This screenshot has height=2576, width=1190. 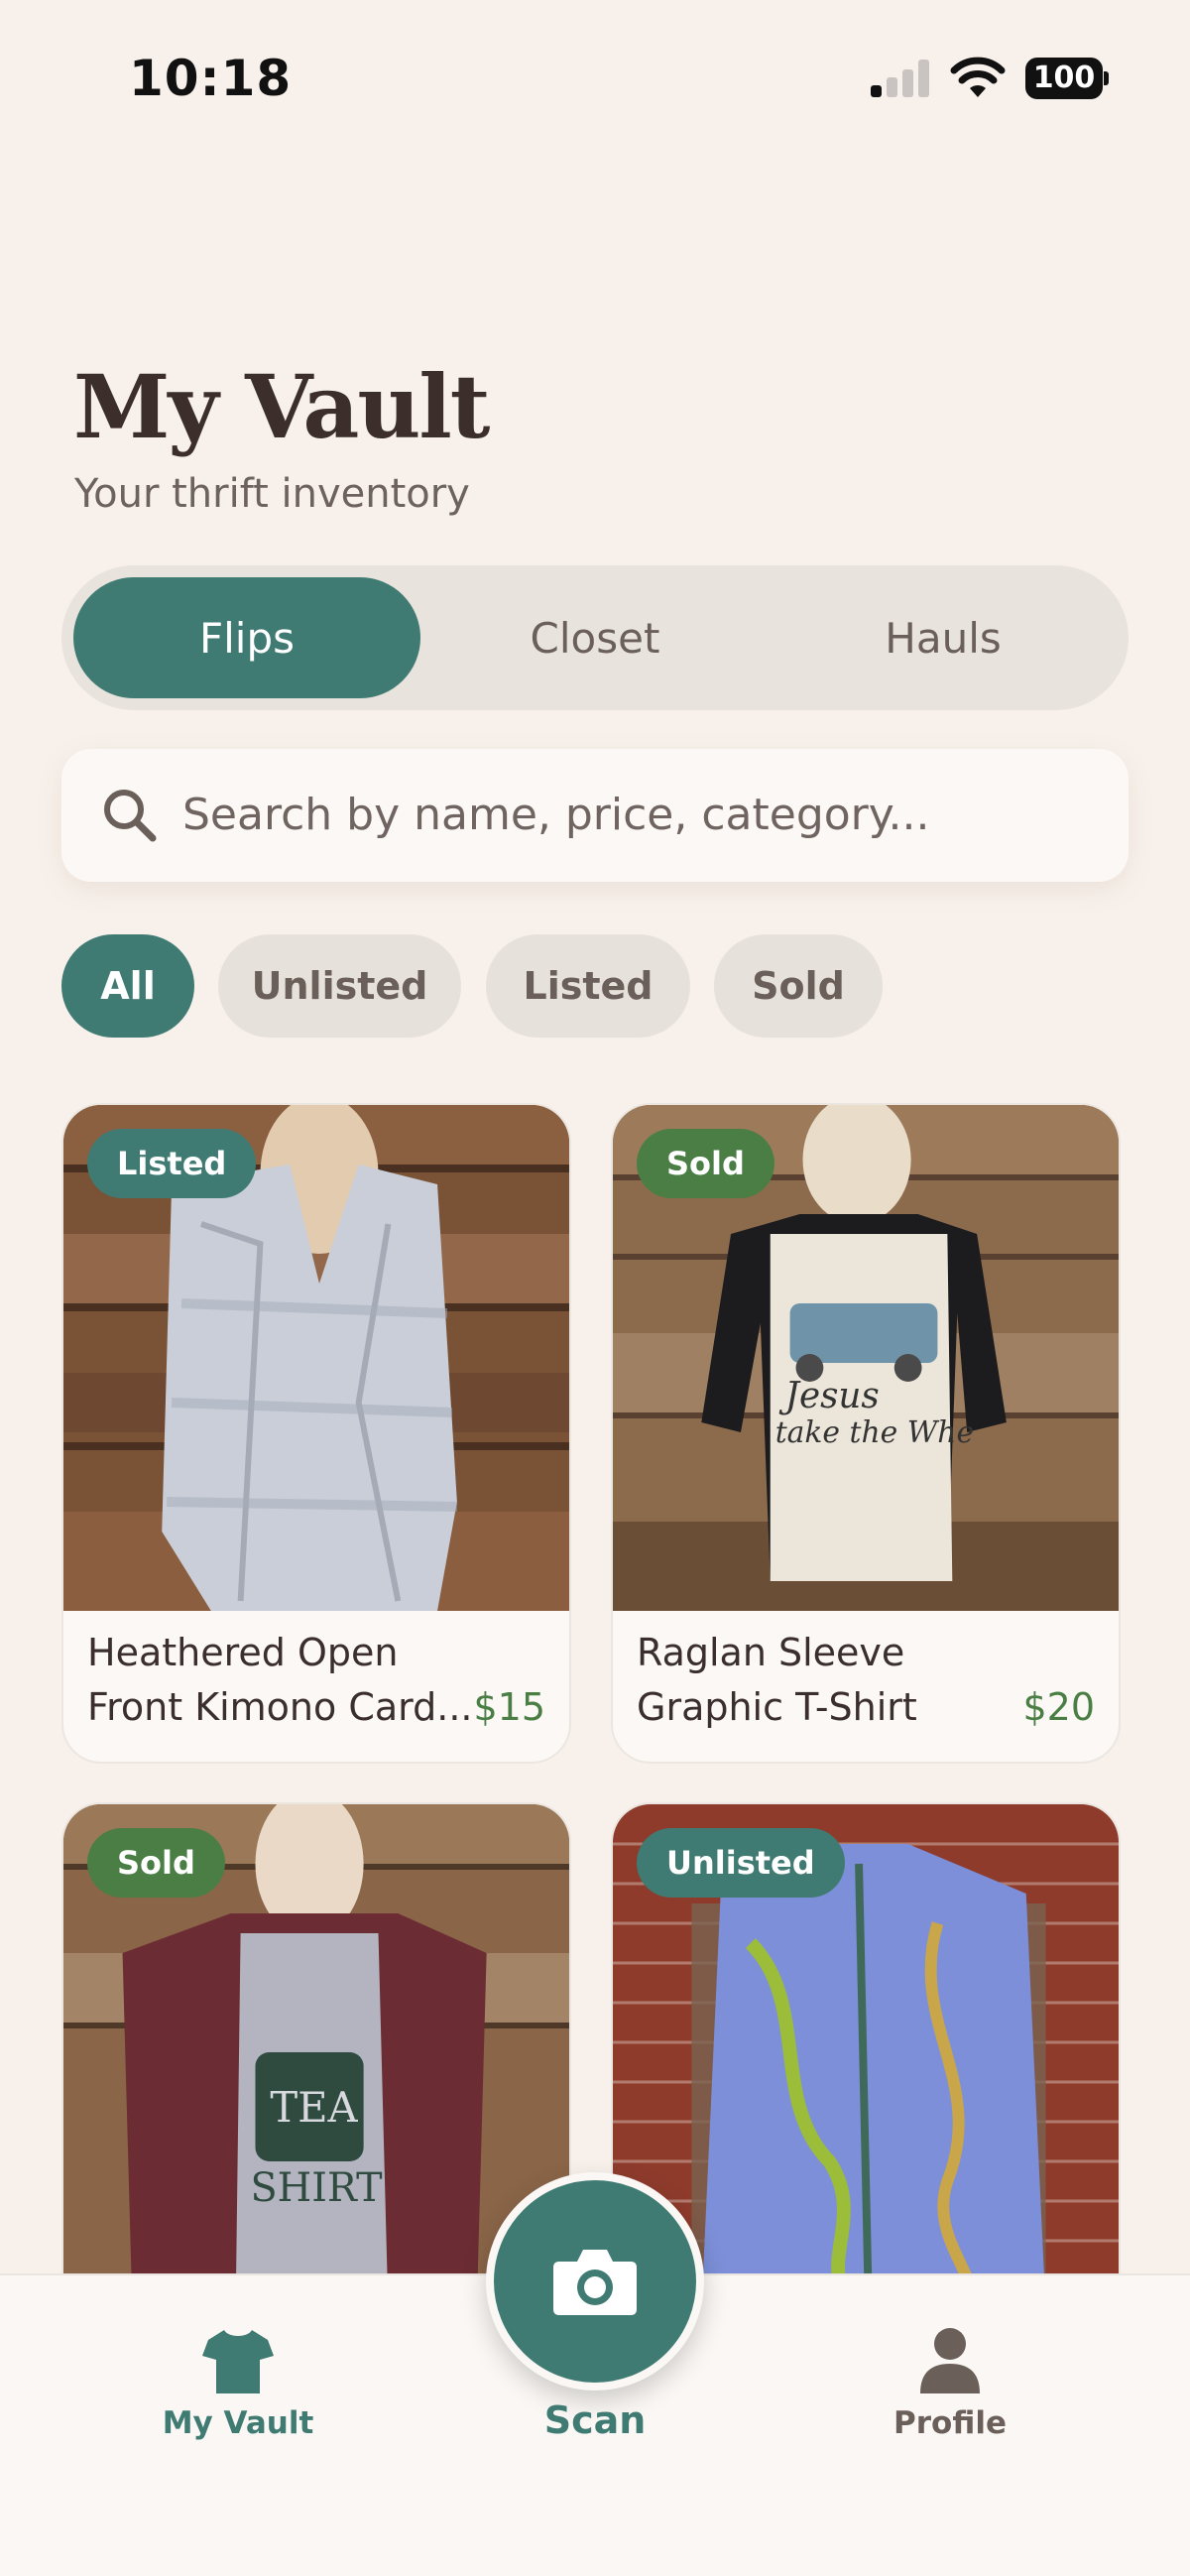 I want to click on item-price: $20, so click(x=1058, y=1707).